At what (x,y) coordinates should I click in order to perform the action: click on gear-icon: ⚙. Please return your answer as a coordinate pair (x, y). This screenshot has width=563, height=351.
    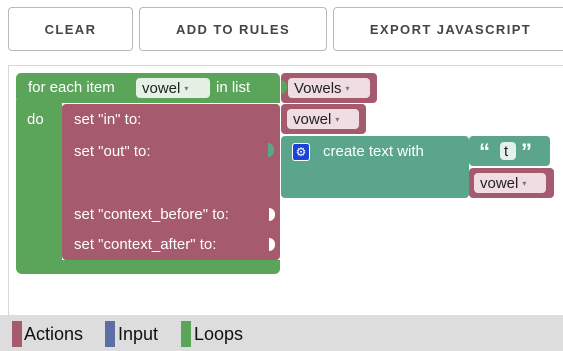
    Looking at the image, I should click on (301, 152).